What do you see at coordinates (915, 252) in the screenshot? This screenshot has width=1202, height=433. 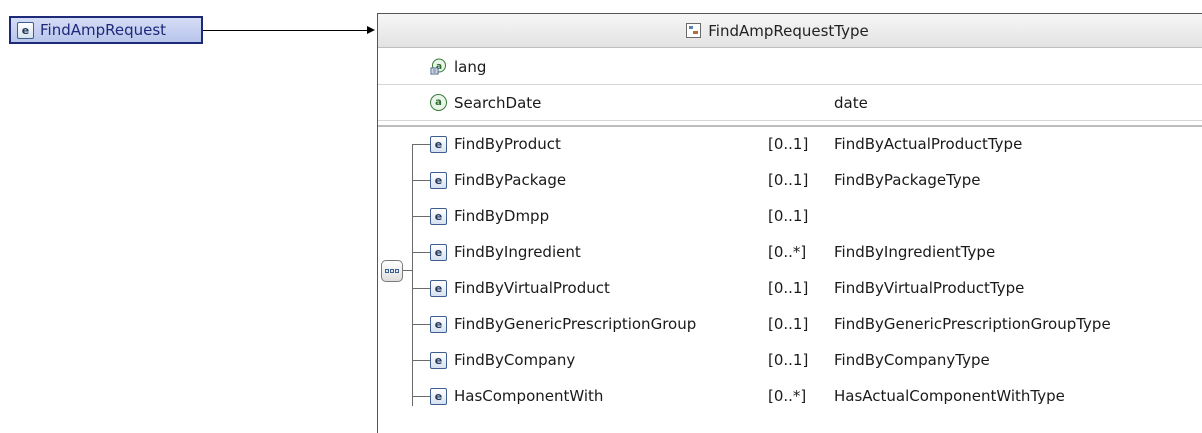 I see `child-element-type: FindByIngredientType` at bounding box center [915, 252].